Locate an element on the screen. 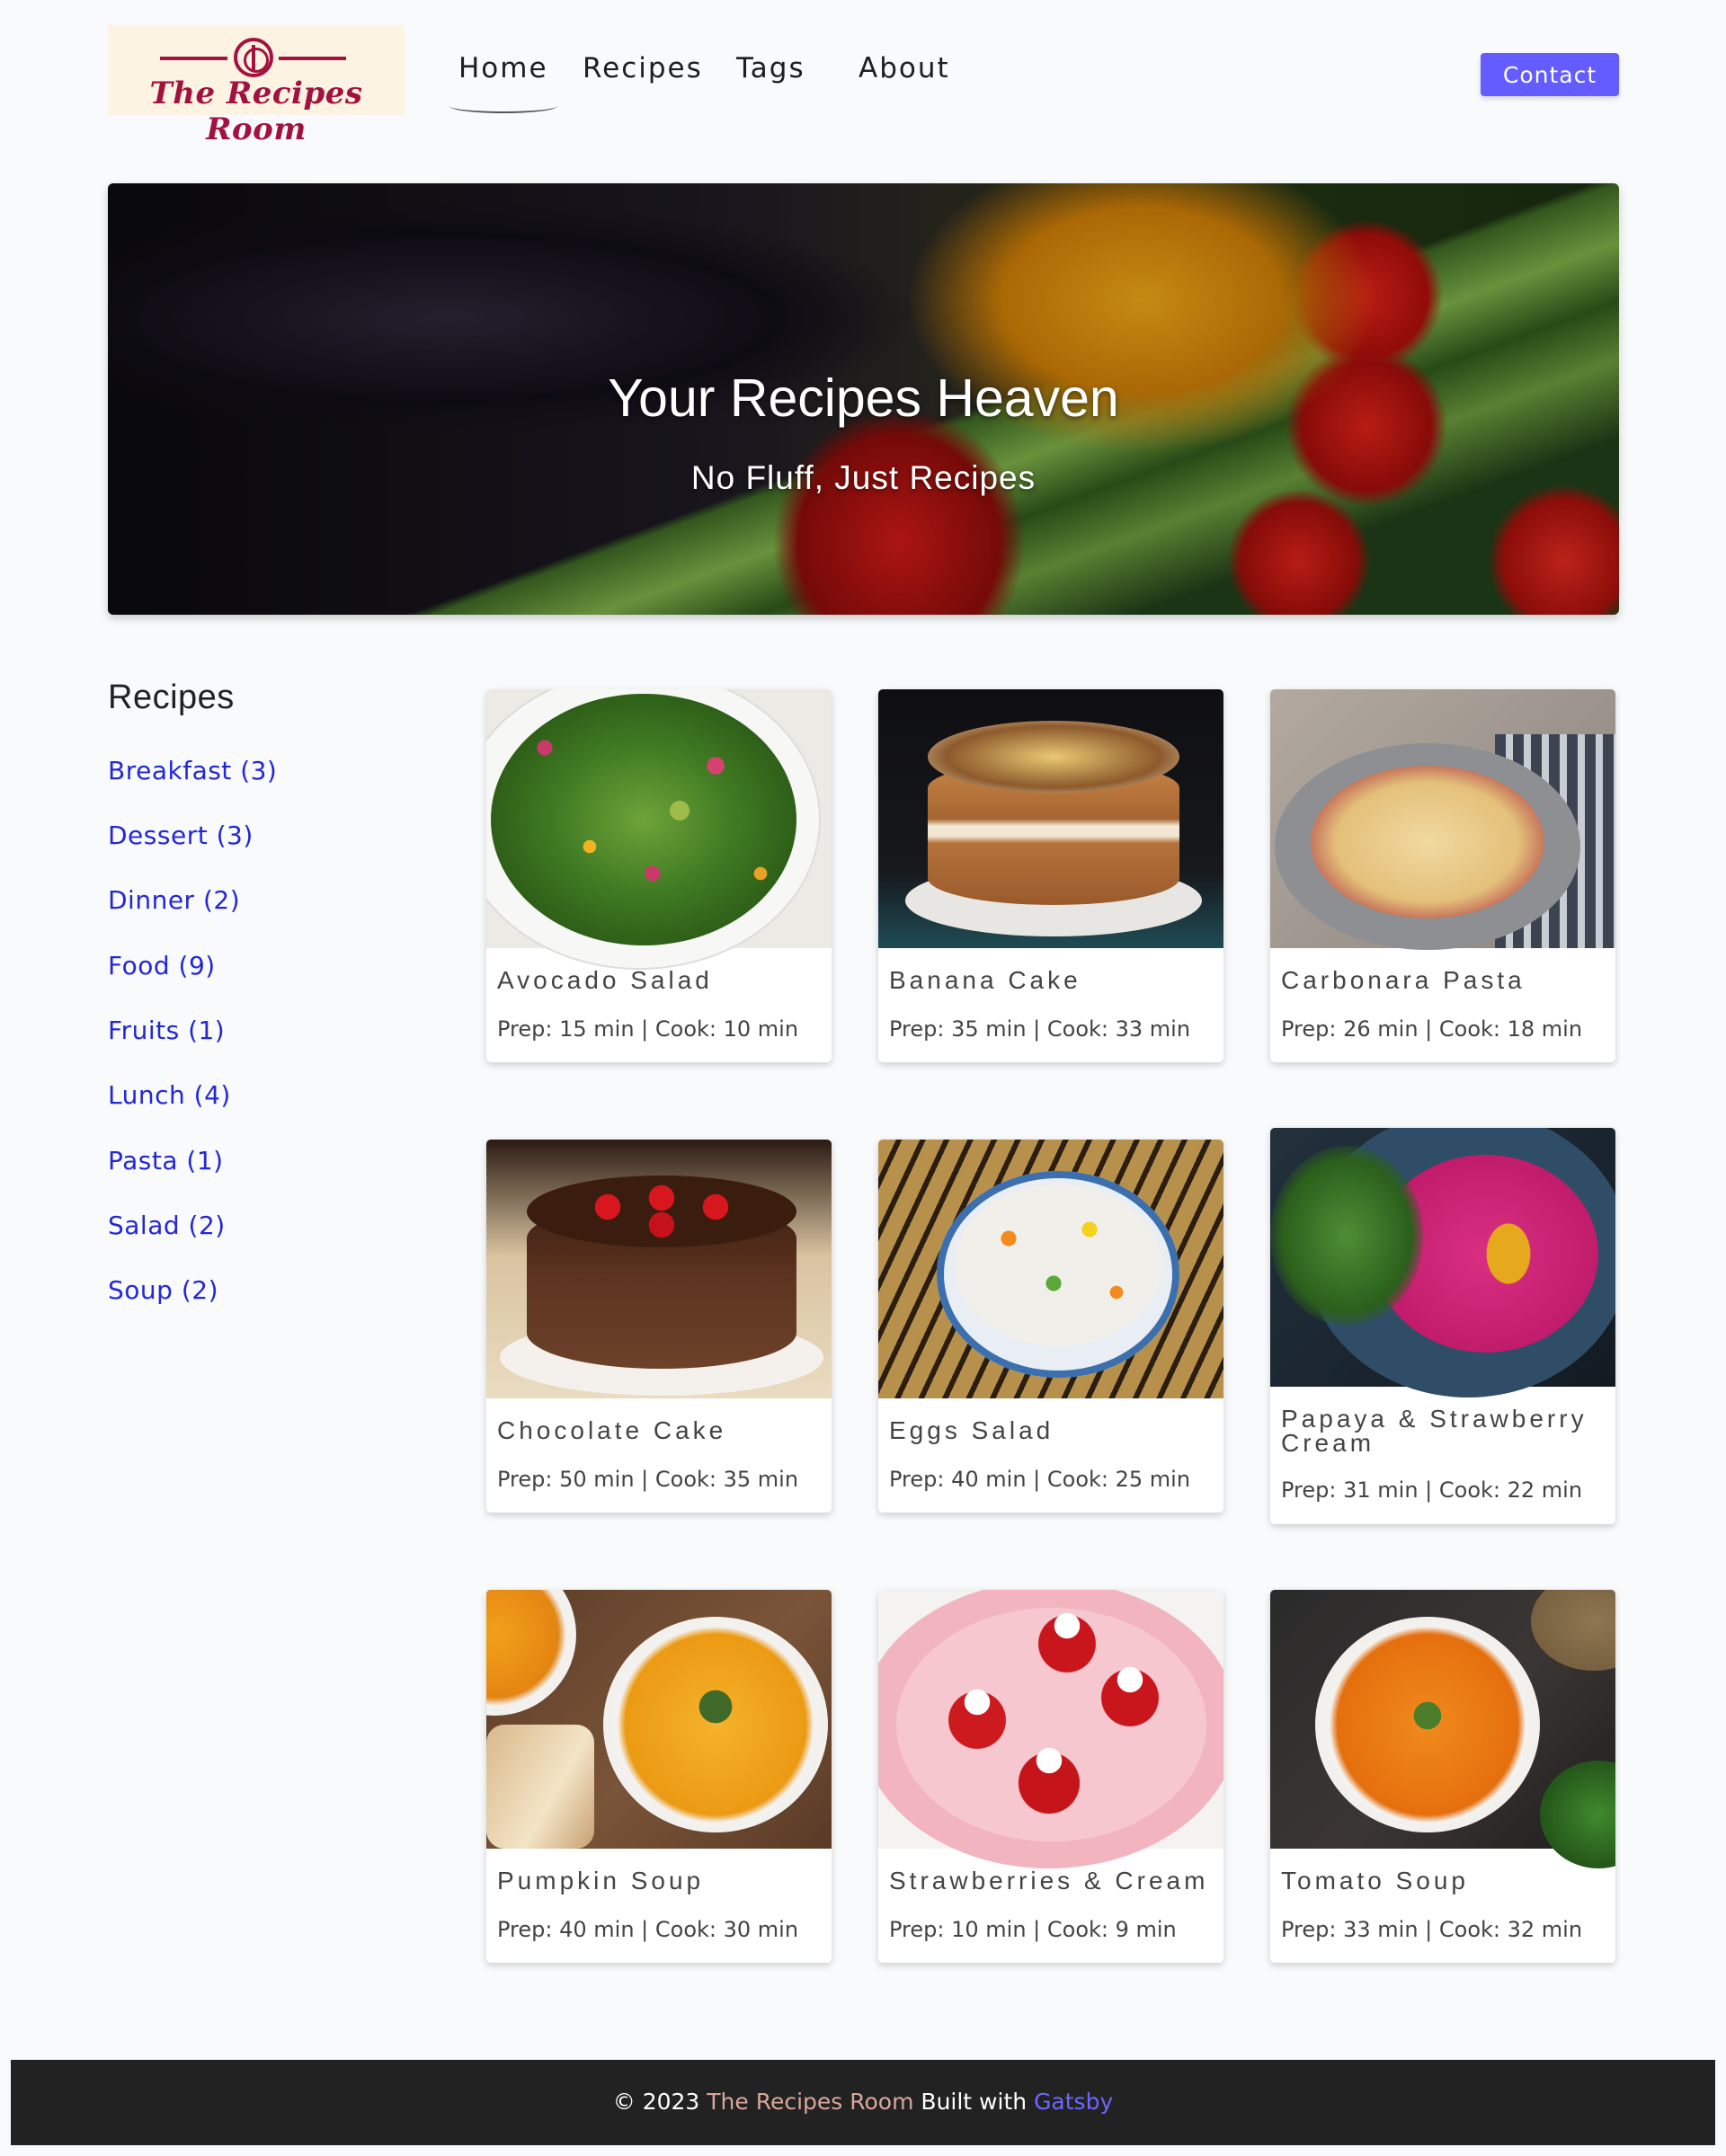  sidebar-title: Recipes is located at coordinates (171, 698).